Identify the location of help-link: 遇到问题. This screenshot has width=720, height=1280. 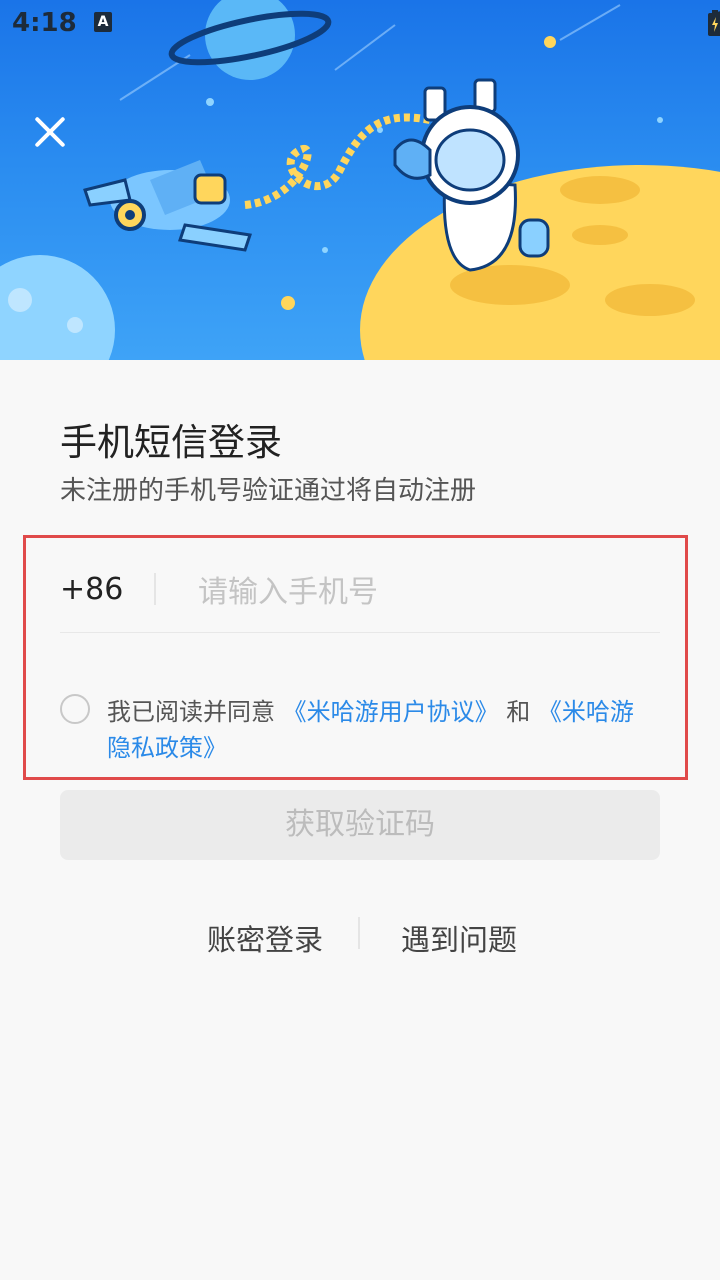
(459, 938).